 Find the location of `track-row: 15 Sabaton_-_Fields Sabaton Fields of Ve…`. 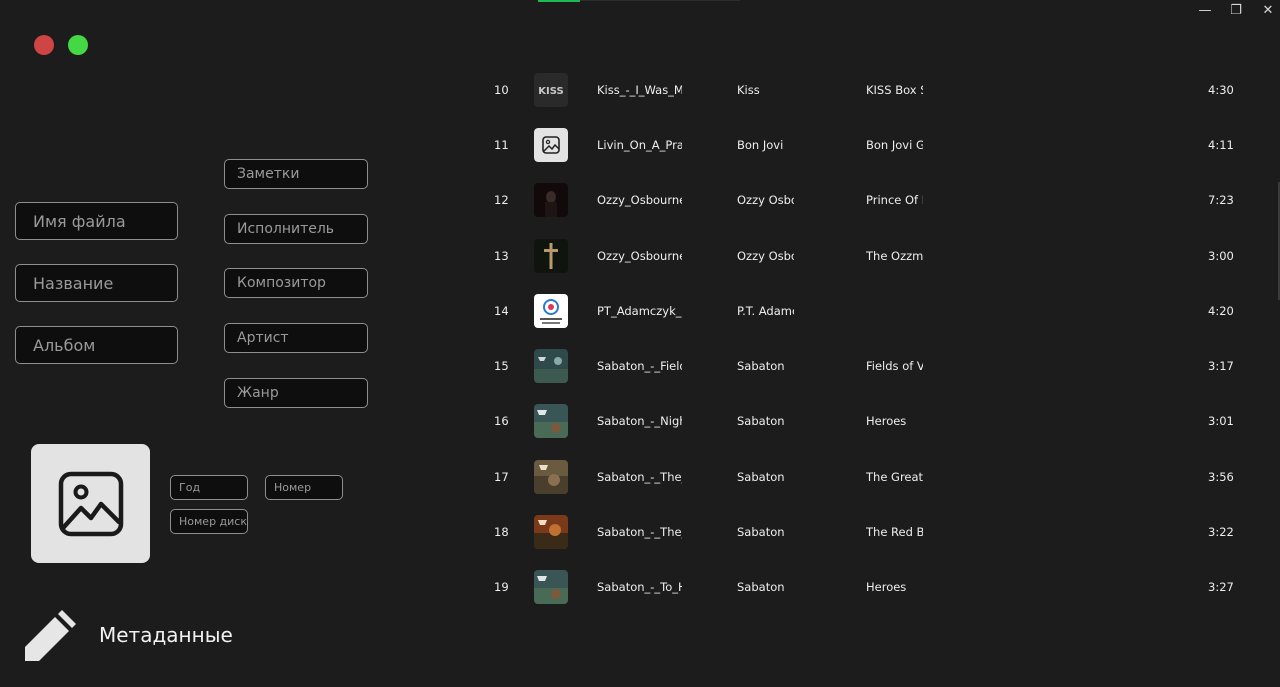

track-row: 15 Sabaton_-_Fields Sabaton Fields of Ve… is located at coordinates (870, 365).